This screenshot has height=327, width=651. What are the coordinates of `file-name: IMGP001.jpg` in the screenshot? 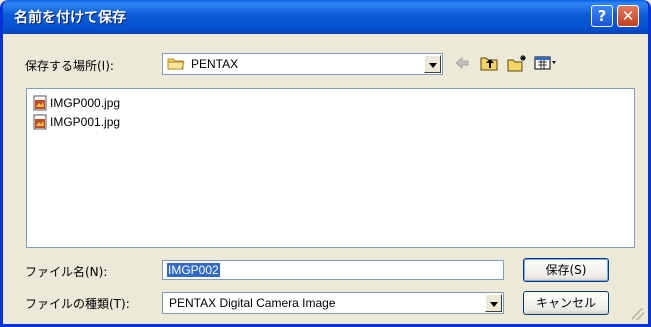 It's located at (85, 122).